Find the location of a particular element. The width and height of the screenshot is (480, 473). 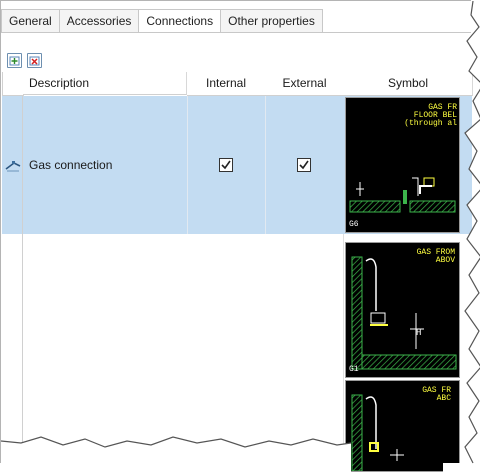

internal-cell is located at coordinates (226, 165).